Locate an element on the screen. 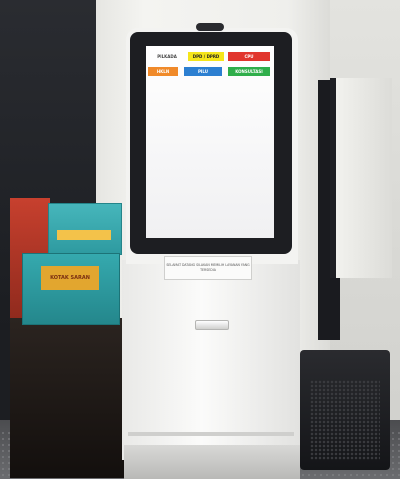  screen-button-dpd: DPD / DPRD is located at coordinates (206, 56).